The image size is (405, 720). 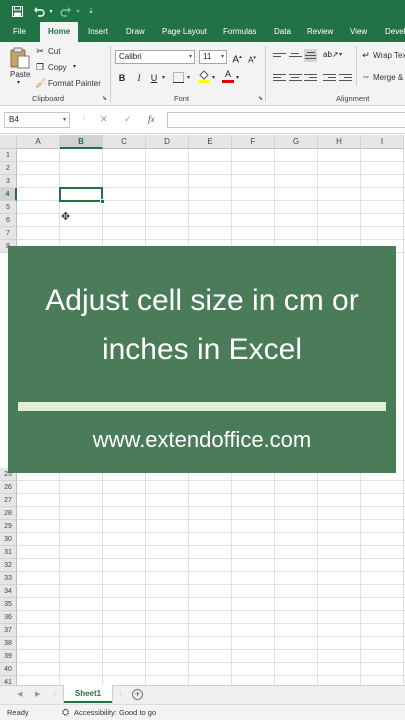 I want to click on copy-dropdown-icon: ▾, so click(x=74, y=66).